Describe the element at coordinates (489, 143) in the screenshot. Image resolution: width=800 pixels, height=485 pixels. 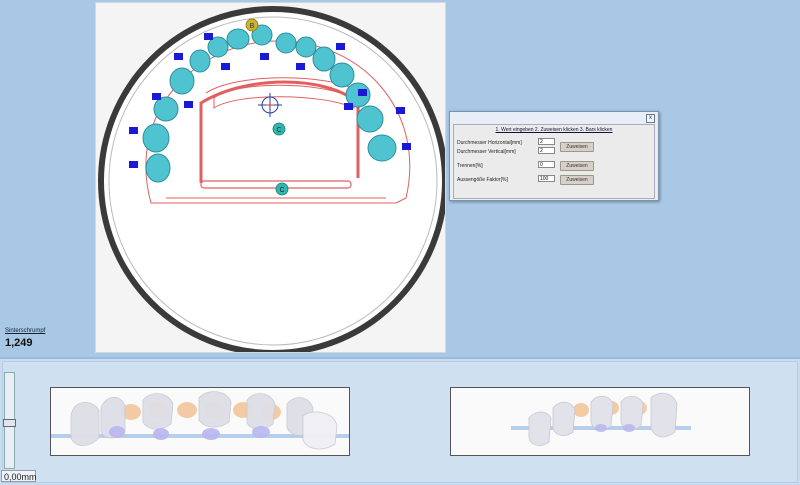
I see `diameter-h-label: Durchmesser Horizontal[mm]` at that location.